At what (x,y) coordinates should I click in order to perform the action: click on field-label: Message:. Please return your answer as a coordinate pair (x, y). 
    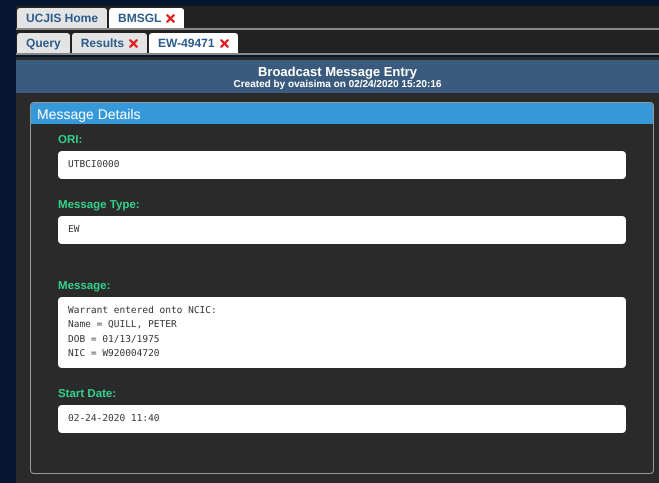
    Looking at the image, I should click on (85, 286).